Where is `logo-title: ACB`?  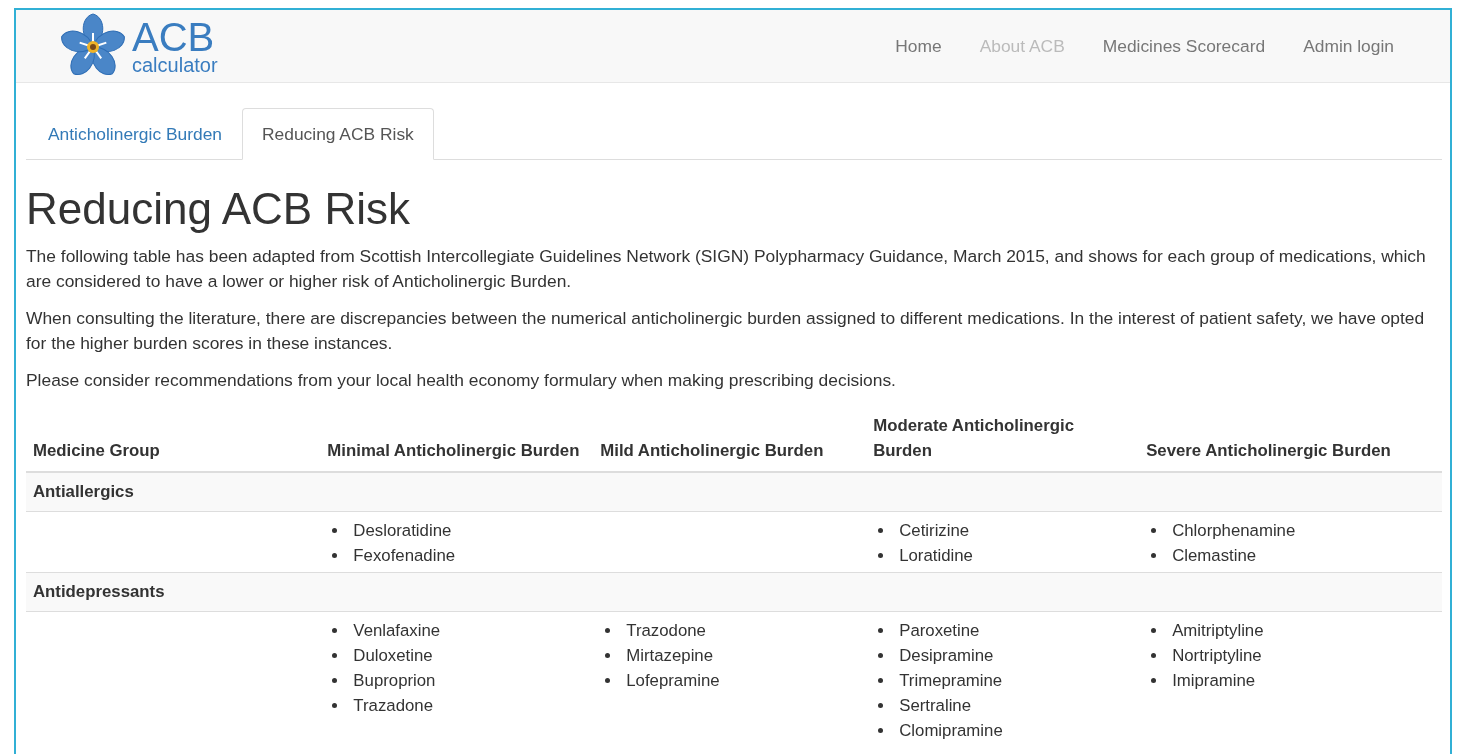 logo-title: ACB is located at coordinates (173, 37).